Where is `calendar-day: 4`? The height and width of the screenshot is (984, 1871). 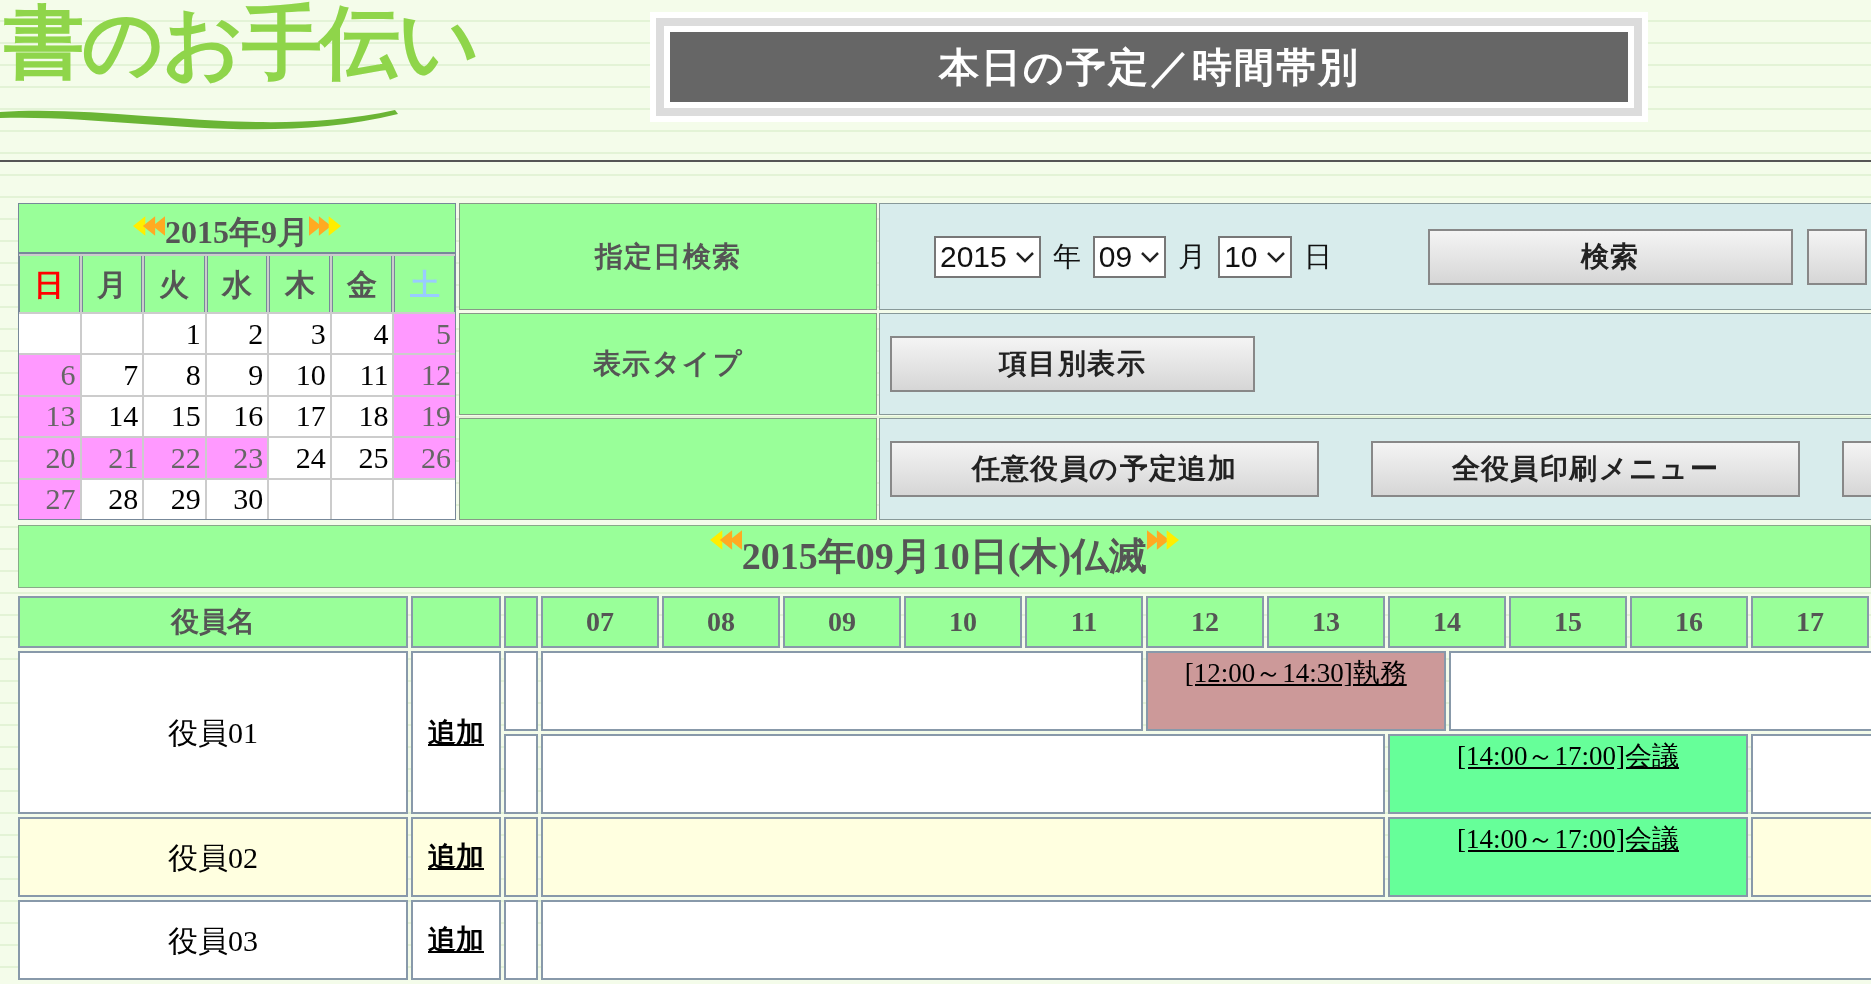
calendar-day: 4 is located at coordinates (362, 334).